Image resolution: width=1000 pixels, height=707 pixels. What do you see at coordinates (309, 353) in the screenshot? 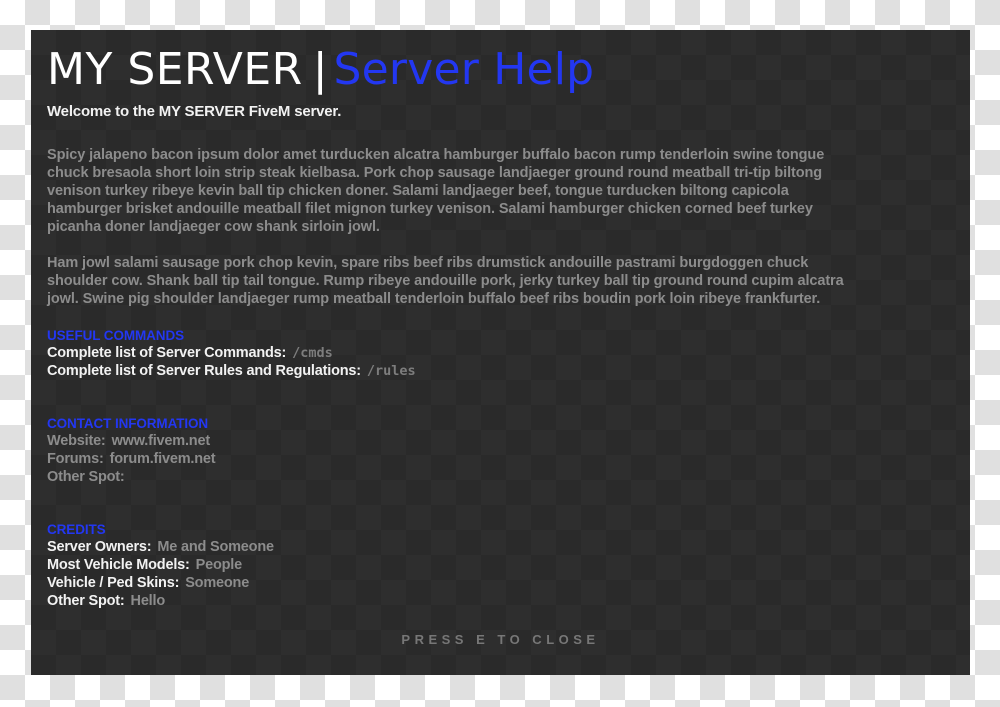
I see `commands-row-value: /cmds` at bounding box center [309, 353].